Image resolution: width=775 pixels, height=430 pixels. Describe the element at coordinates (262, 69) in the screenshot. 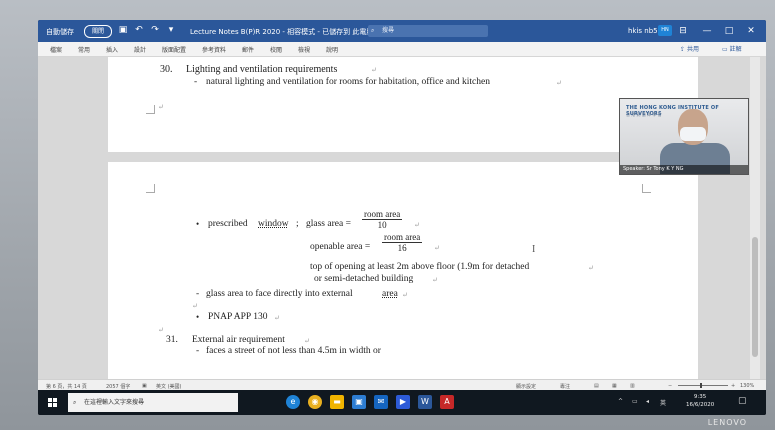

I see `item-30-heading: Lighting and ventilation requirements` at that location.